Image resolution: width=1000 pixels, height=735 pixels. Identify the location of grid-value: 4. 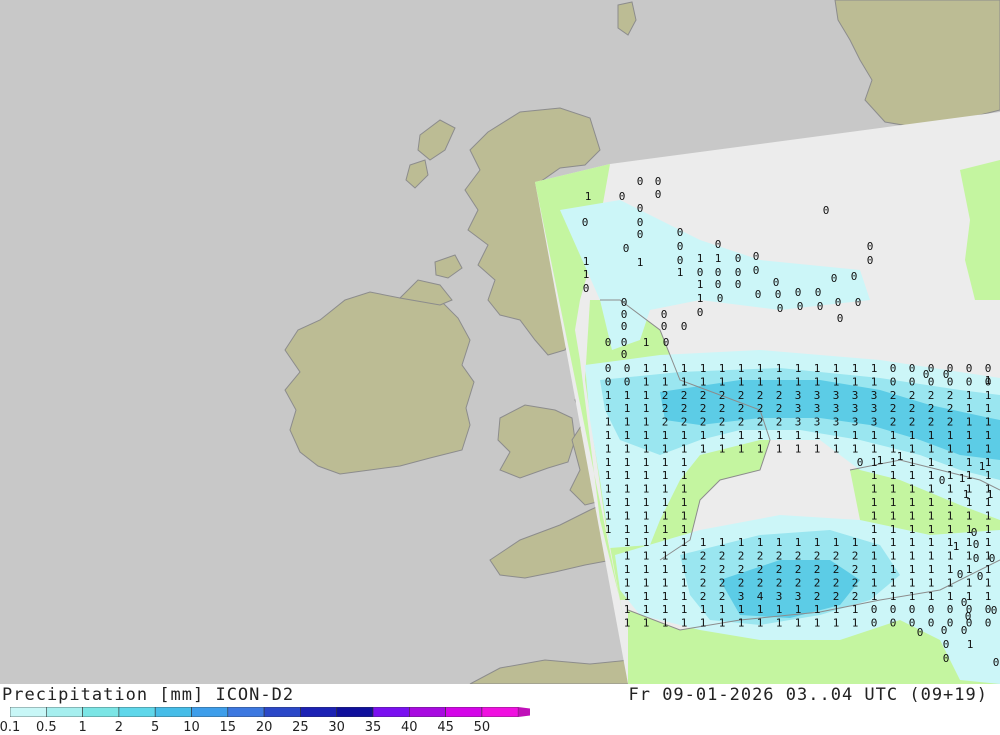
(760, 596).